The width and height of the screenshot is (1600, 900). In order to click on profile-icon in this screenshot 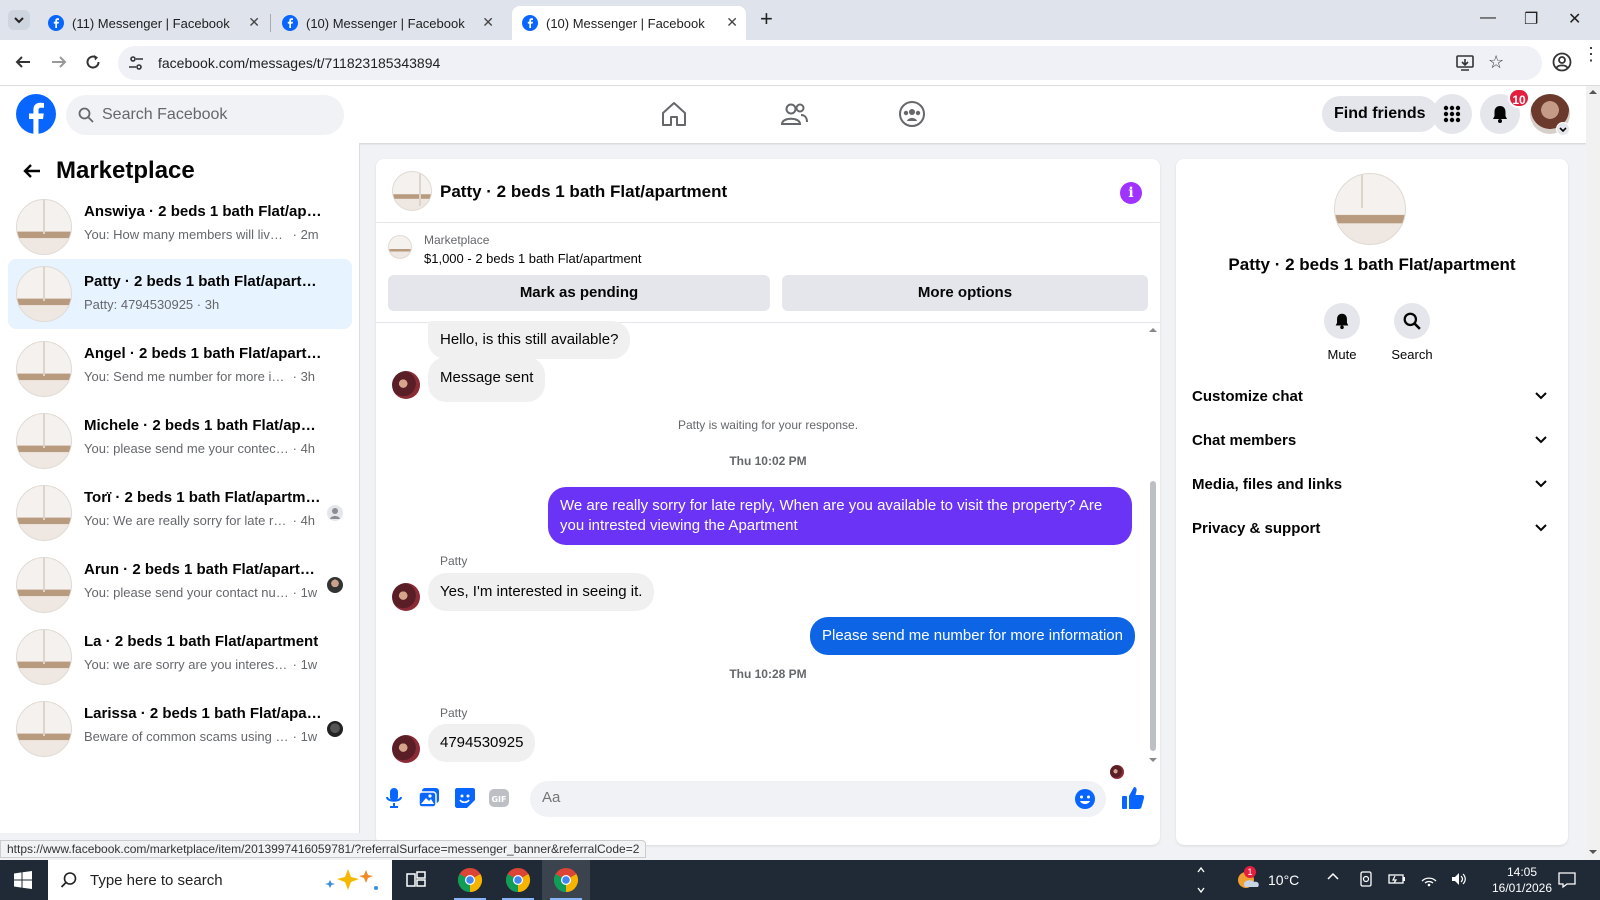, I will do `click(1562, 62)`.